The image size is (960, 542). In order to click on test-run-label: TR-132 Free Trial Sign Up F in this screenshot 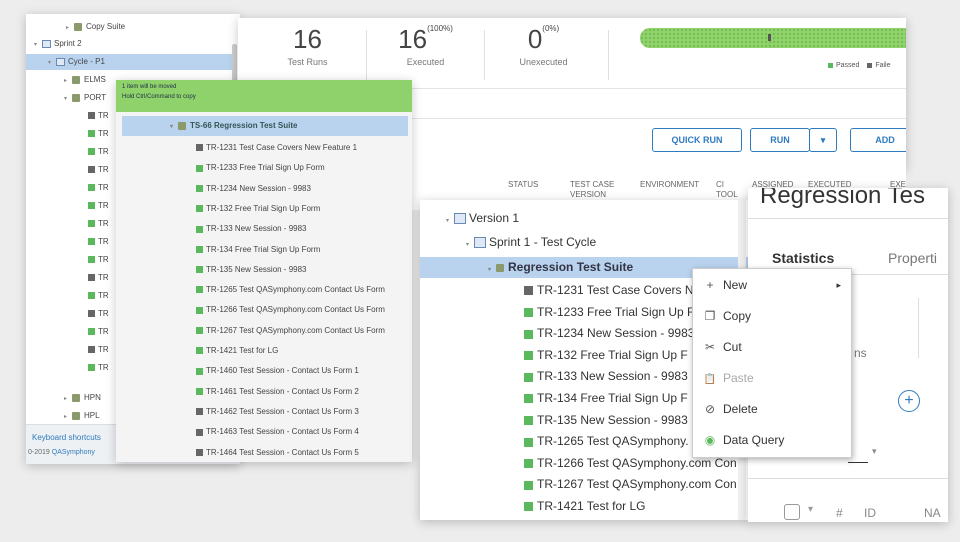, I will do `click(612, 354)`.